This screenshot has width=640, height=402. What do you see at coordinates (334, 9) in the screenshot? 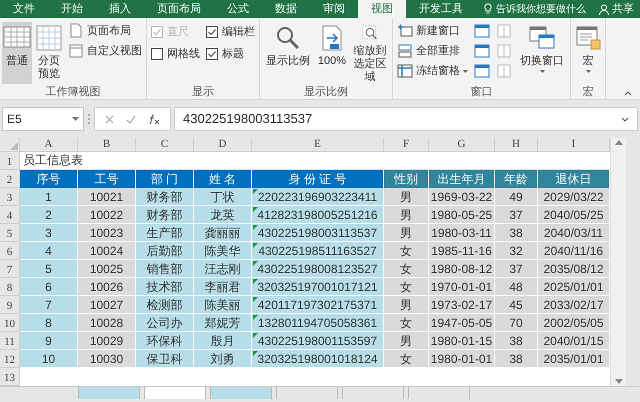
I see `ribbon-tab: 审阅` at bounding box center [334, 9].